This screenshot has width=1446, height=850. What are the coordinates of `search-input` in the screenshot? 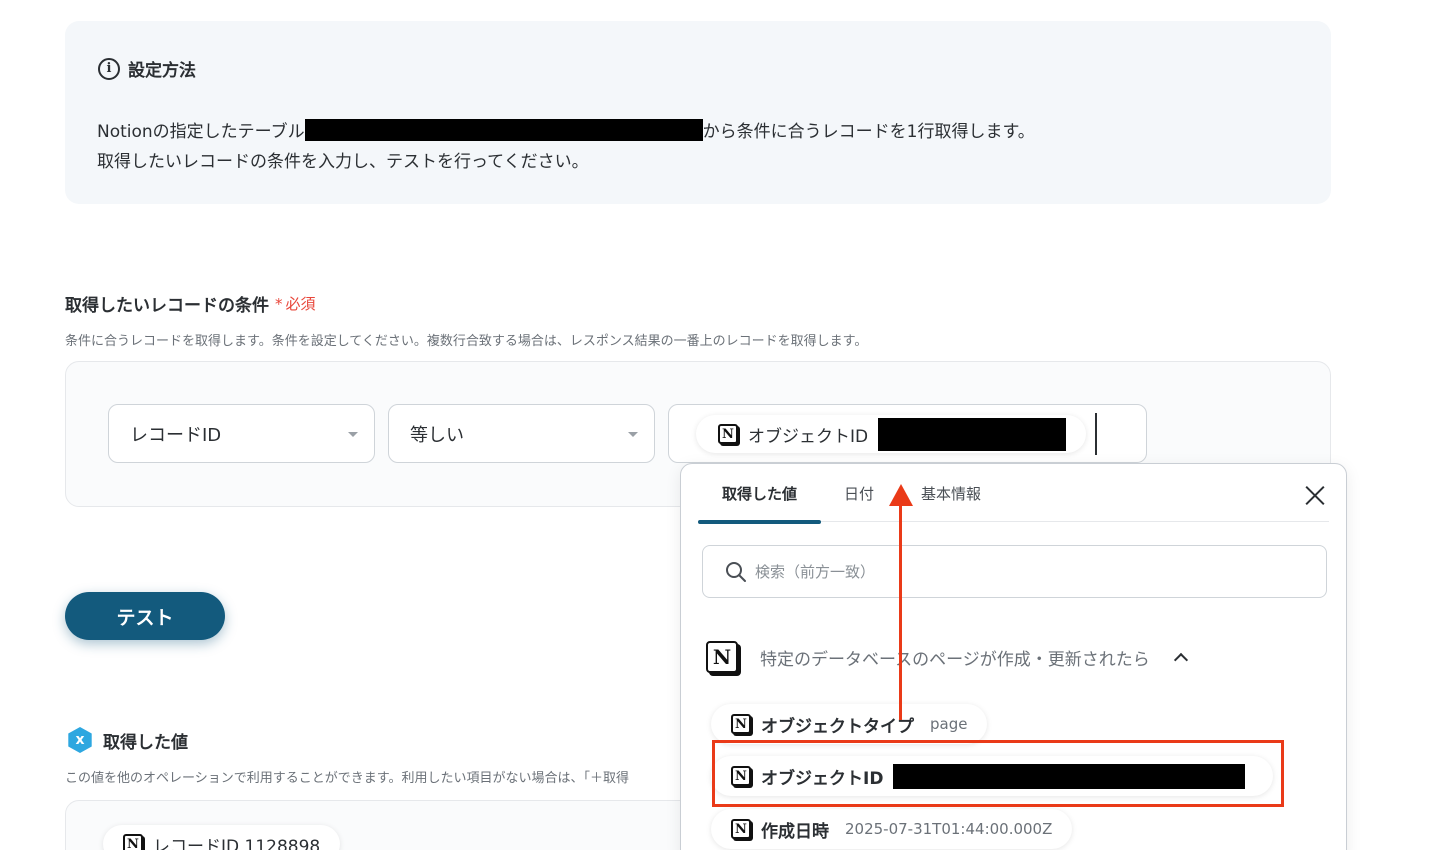 It's located at (1015, 571).